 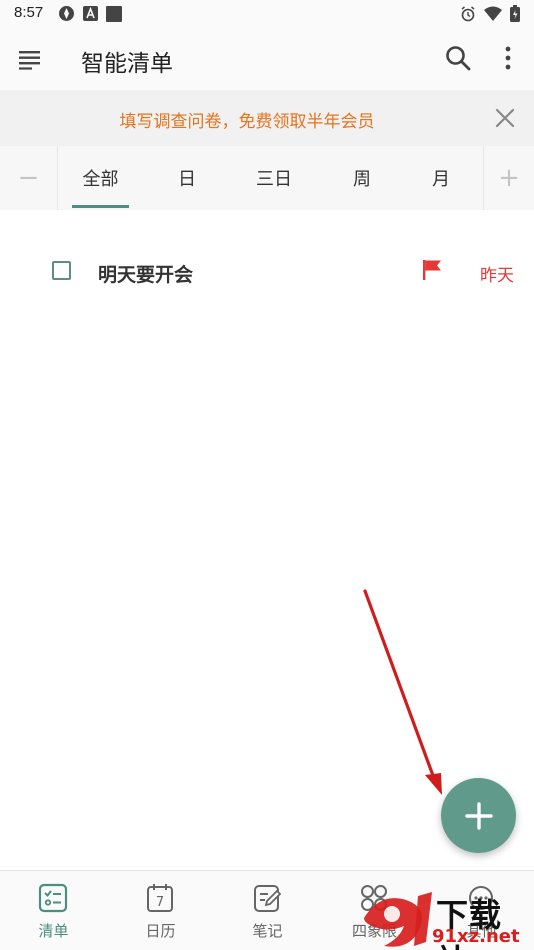 I want to click on status-bar: 8:57, so click(x=267, y=14).